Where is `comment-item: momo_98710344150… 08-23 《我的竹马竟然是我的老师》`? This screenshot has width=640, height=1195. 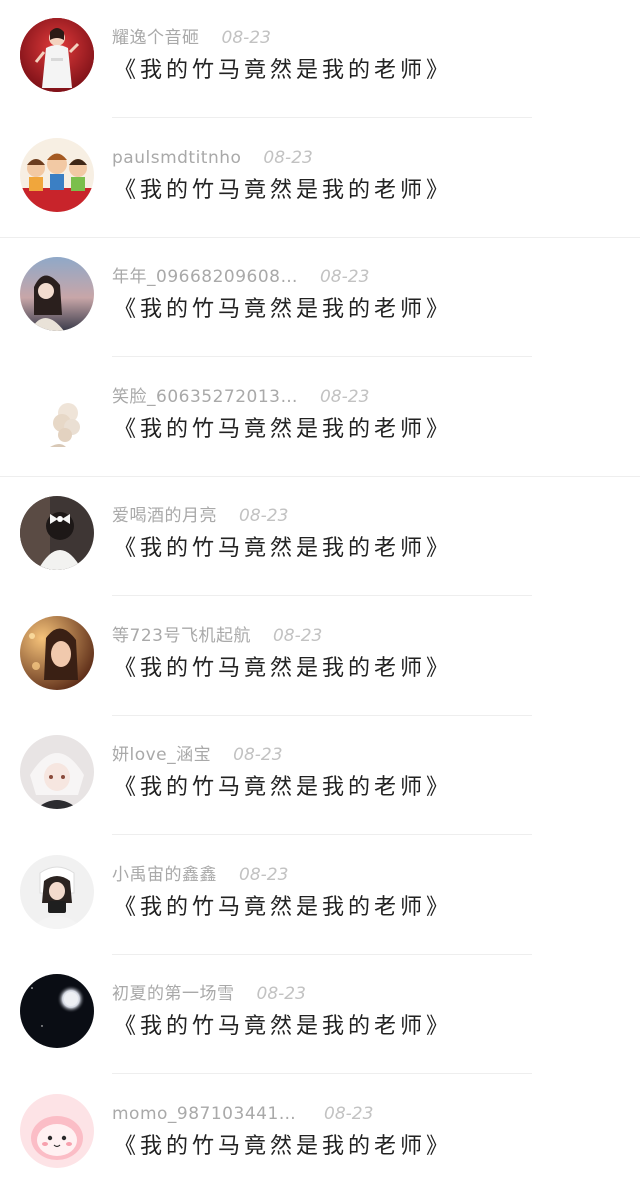 comment-item: momo_98710344150… 08-23 《我的竹马竟然是我的老师》 is located at coordinates (320, 1135).